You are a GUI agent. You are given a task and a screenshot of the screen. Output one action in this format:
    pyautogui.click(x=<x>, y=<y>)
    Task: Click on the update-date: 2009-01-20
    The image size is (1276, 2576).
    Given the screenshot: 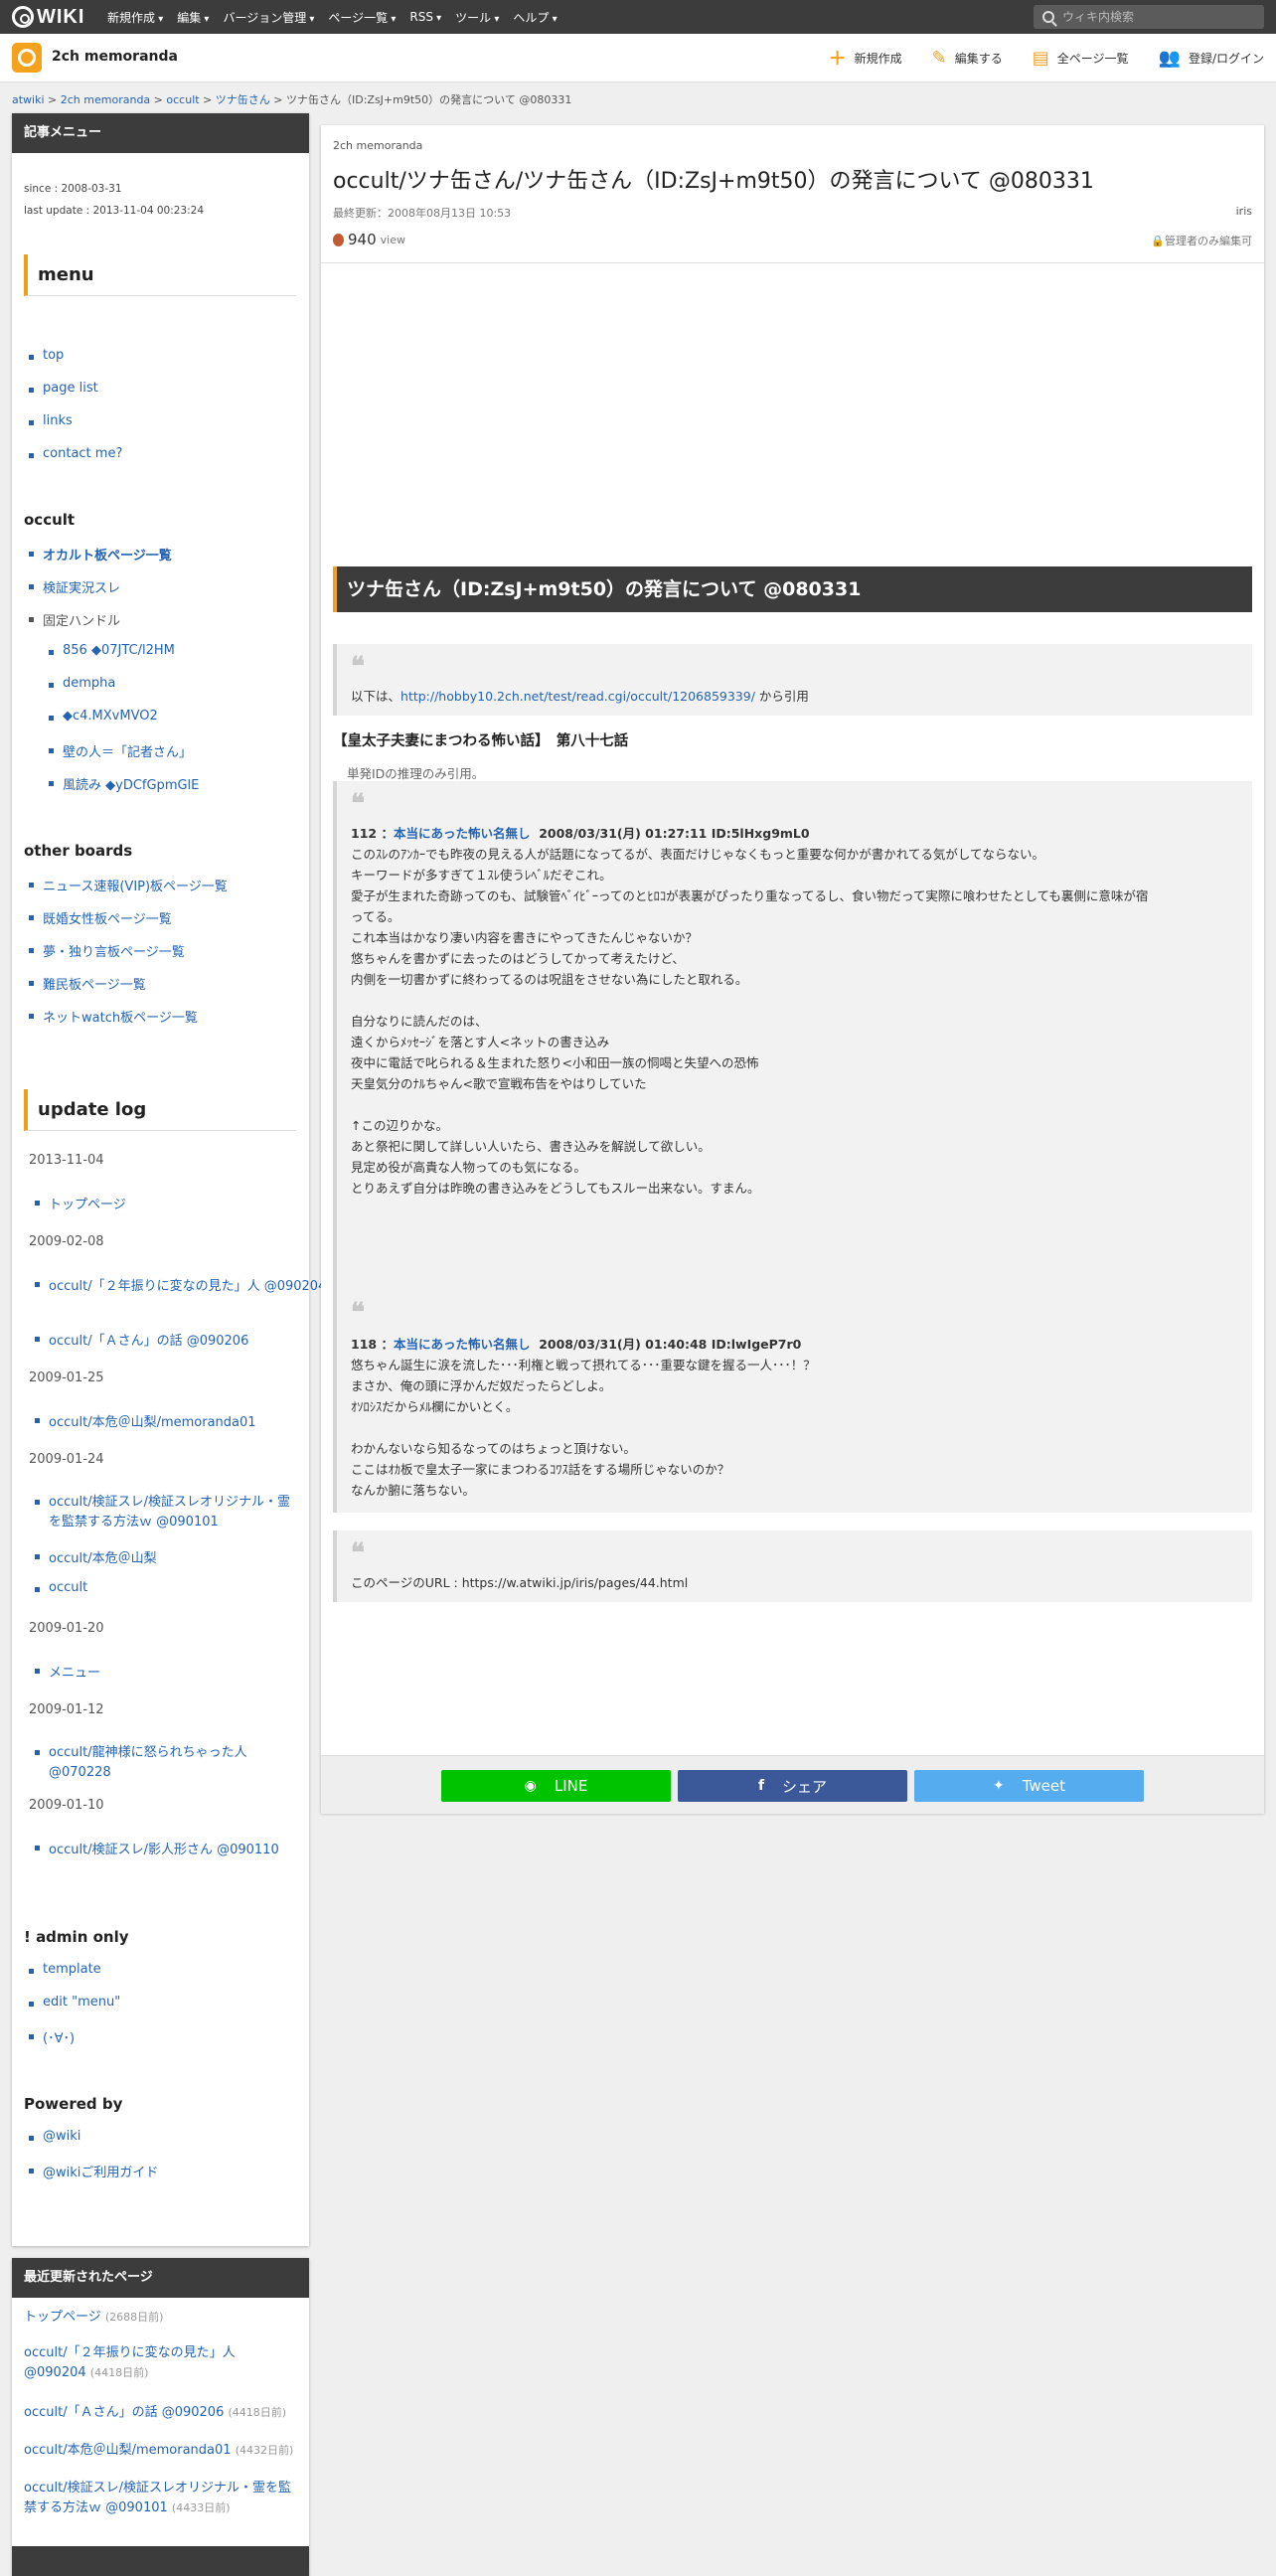 What is the action you would take?
    pyautogui.click(x=66, y=1628)
    